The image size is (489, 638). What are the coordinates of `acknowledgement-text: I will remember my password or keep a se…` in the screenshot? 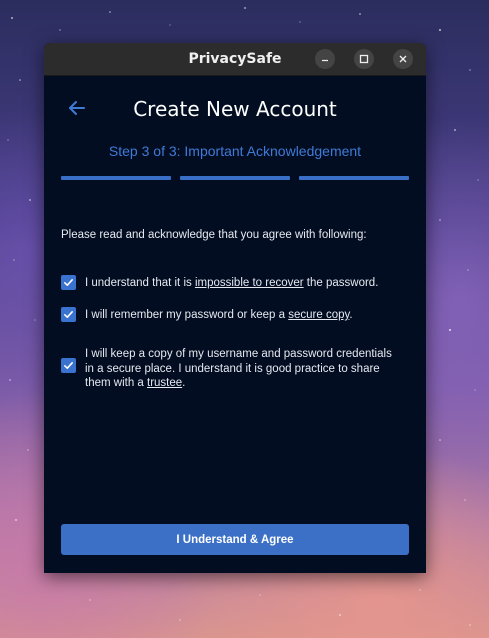 It's located at (244, 315).